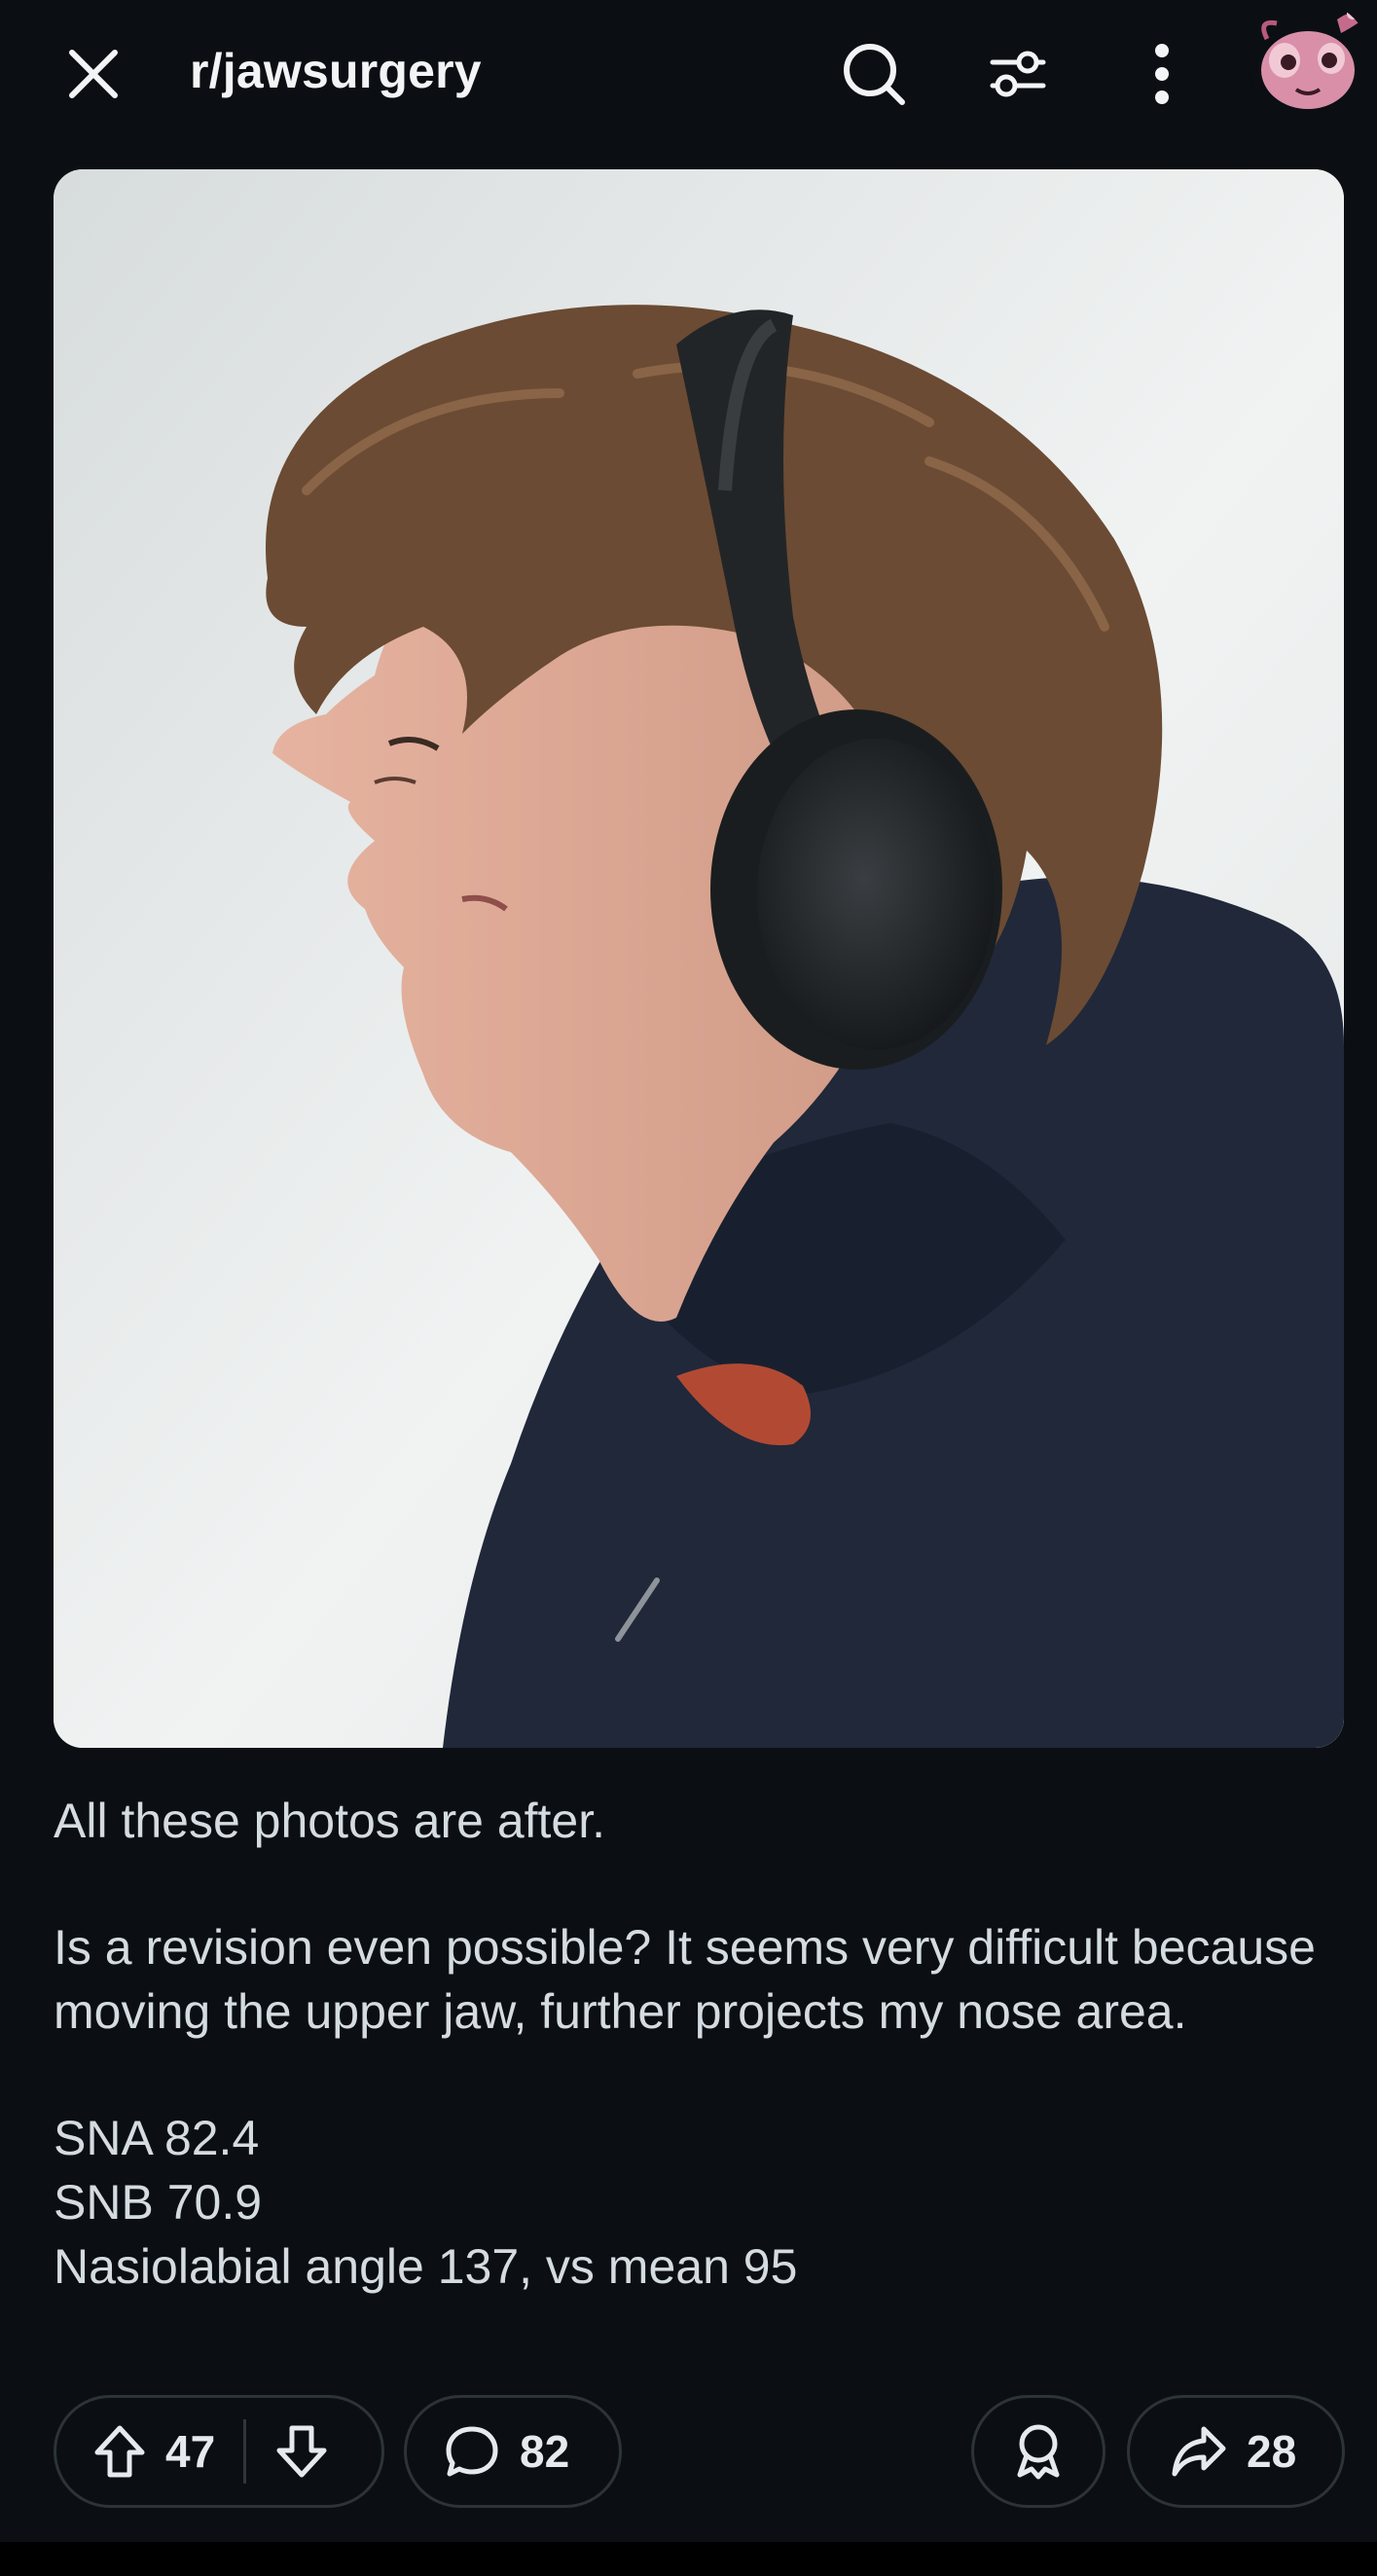 The width and height of the screenshot is (1377, 2576). What do you see at coordinates (688, 2559) in the screenshot?
I see `system-nav-strip` at bounding box center [688, 2559].